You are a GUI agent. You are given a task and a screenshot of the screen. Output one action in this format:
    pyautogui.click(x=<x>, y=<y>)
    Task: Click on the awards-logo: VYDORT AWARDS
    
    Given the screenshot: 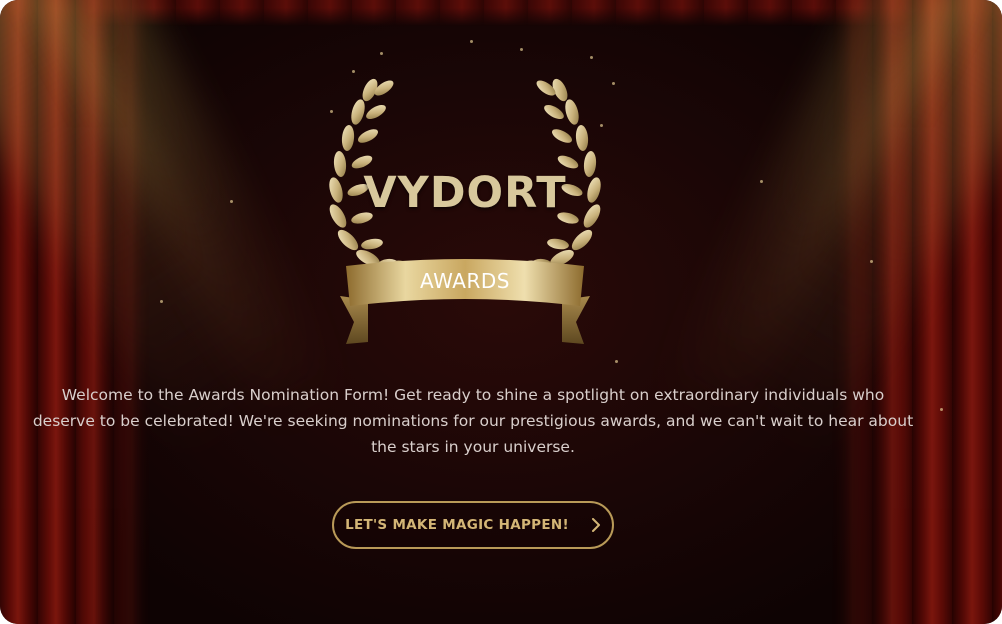 What is the action you would take?
    pyautogui.click(x=465, y=210)
    